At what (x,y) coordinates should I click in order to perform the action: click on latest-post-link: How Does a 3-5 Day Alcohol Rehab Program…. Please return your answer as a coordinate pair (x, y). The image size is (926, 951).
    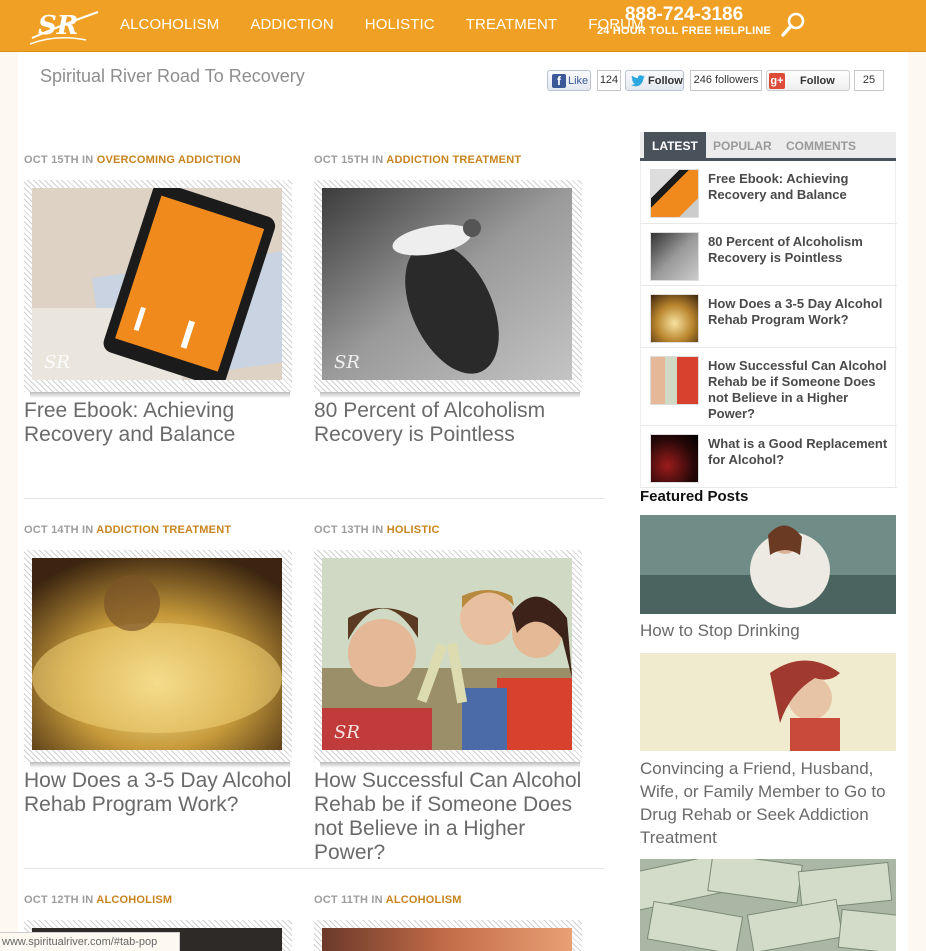
    Looking at the image, I should click on (800, 312).